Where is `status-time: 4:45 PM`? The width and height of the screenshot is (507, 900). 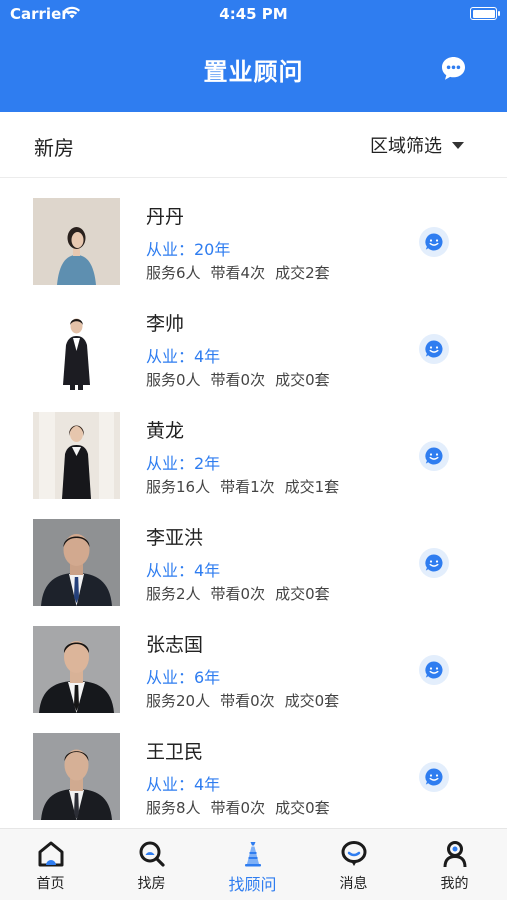 status-time: 4:45 PM is located at coordinates (253, 14).